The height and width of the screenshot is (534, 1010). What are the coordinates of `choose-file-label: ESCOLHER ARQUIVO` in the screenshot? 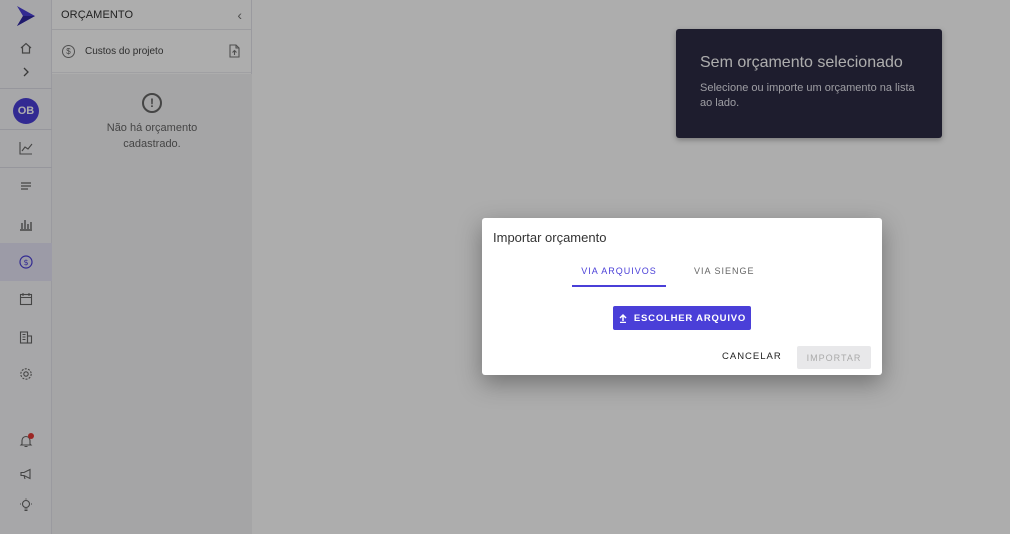 It's located at (690, 318).